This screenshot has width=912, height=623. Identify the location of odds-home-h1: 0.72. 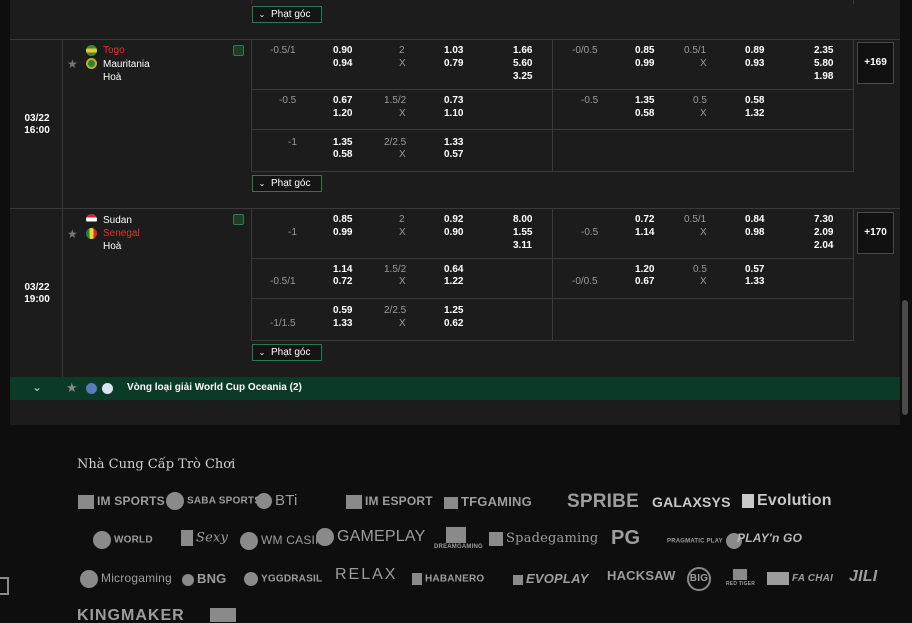
(644, 219).